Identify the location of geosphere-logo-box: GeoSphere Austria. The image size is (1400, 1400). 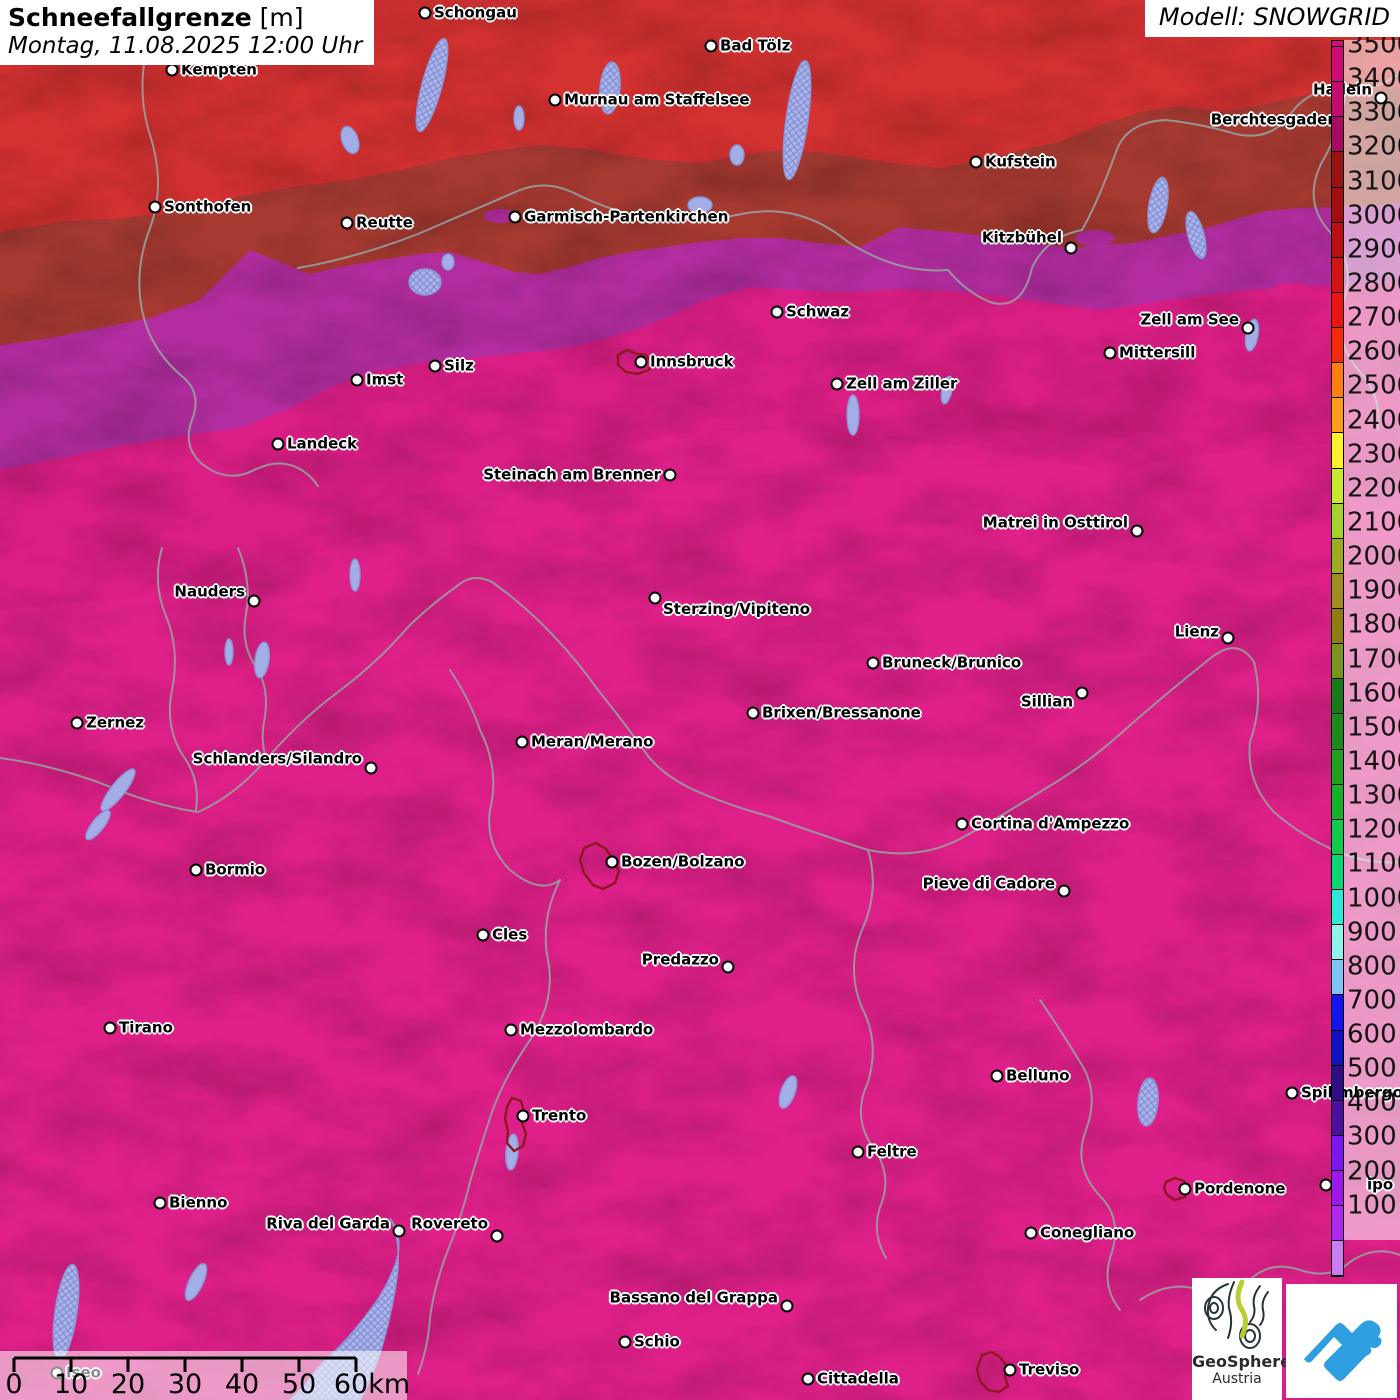
(1241, 1339).